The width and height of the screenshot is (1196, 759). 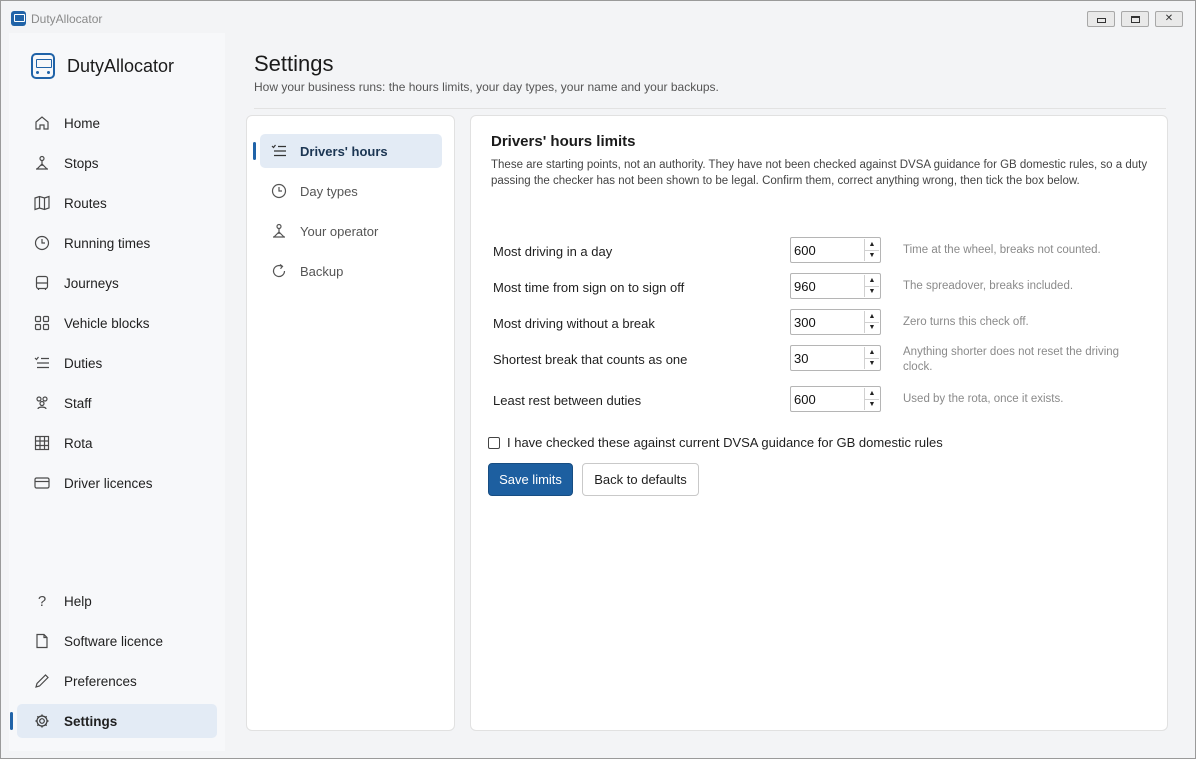 What do you see at coordinates (117, 123) in the screenshot?
I see `sidebar-item-home: Home` at bounding box center [117, 123].